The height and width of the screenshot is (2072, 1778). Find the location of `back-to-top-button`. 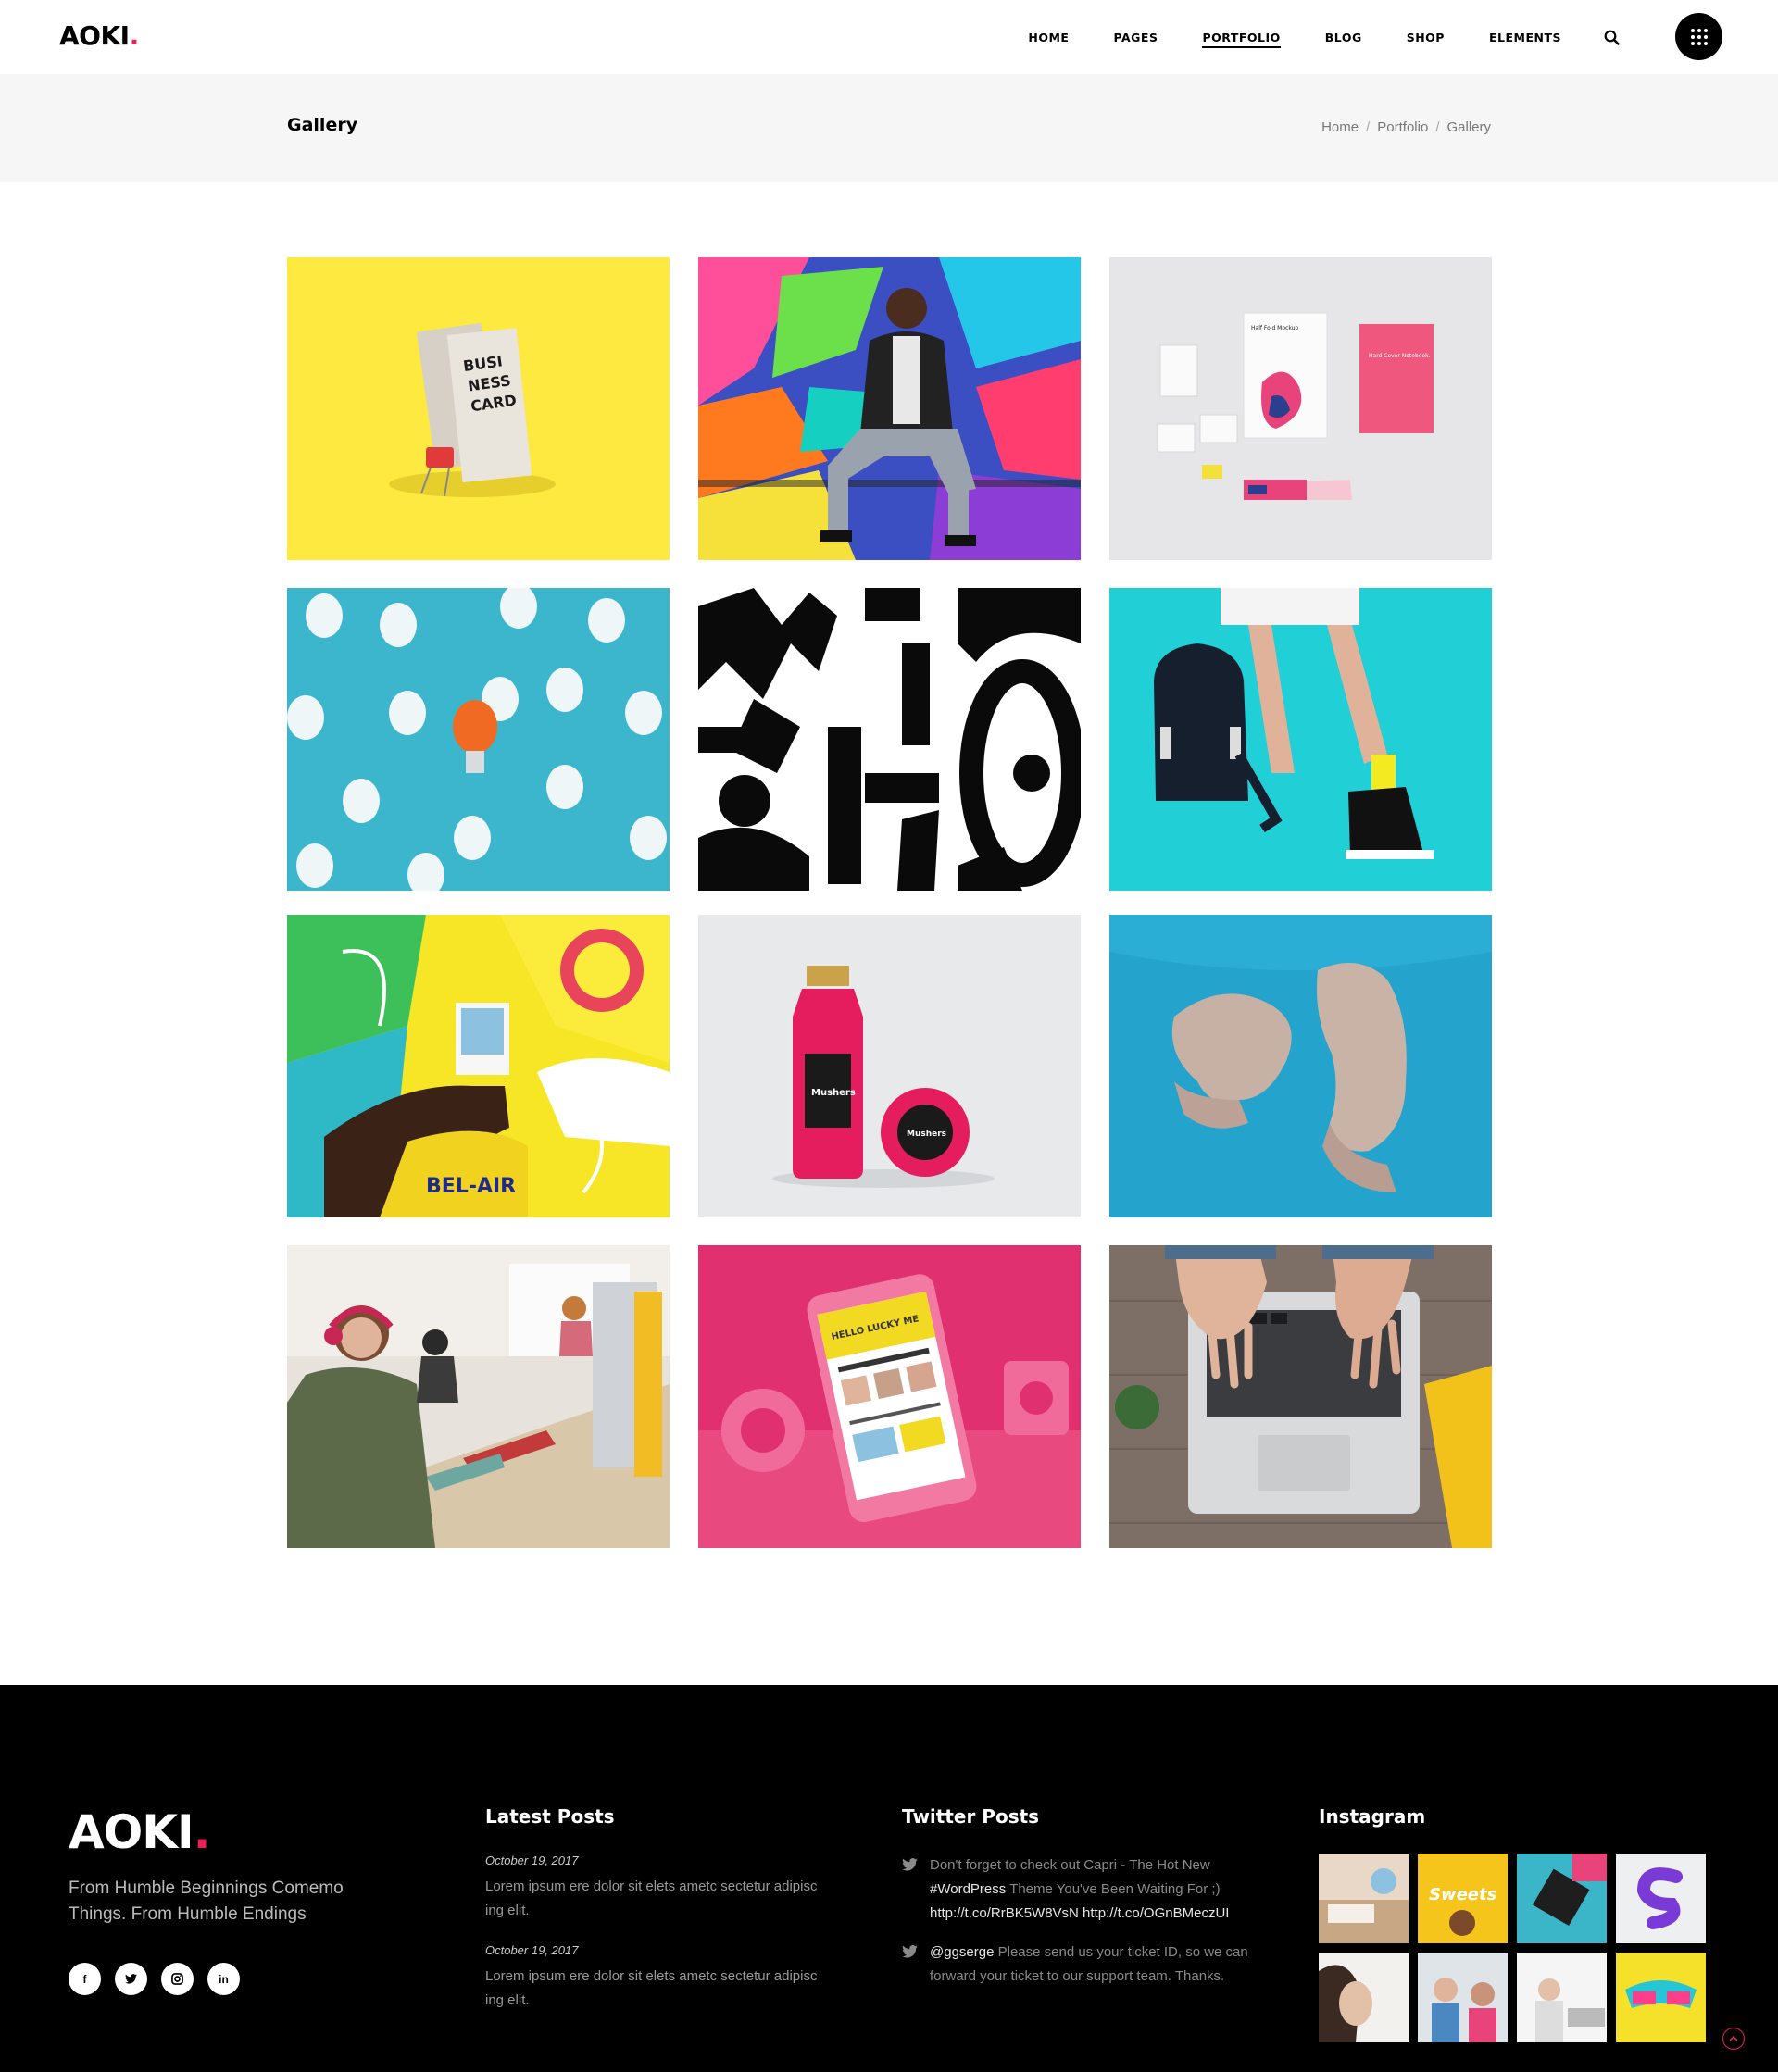

back-to-top-button is located at coordinates (1733, 2039).